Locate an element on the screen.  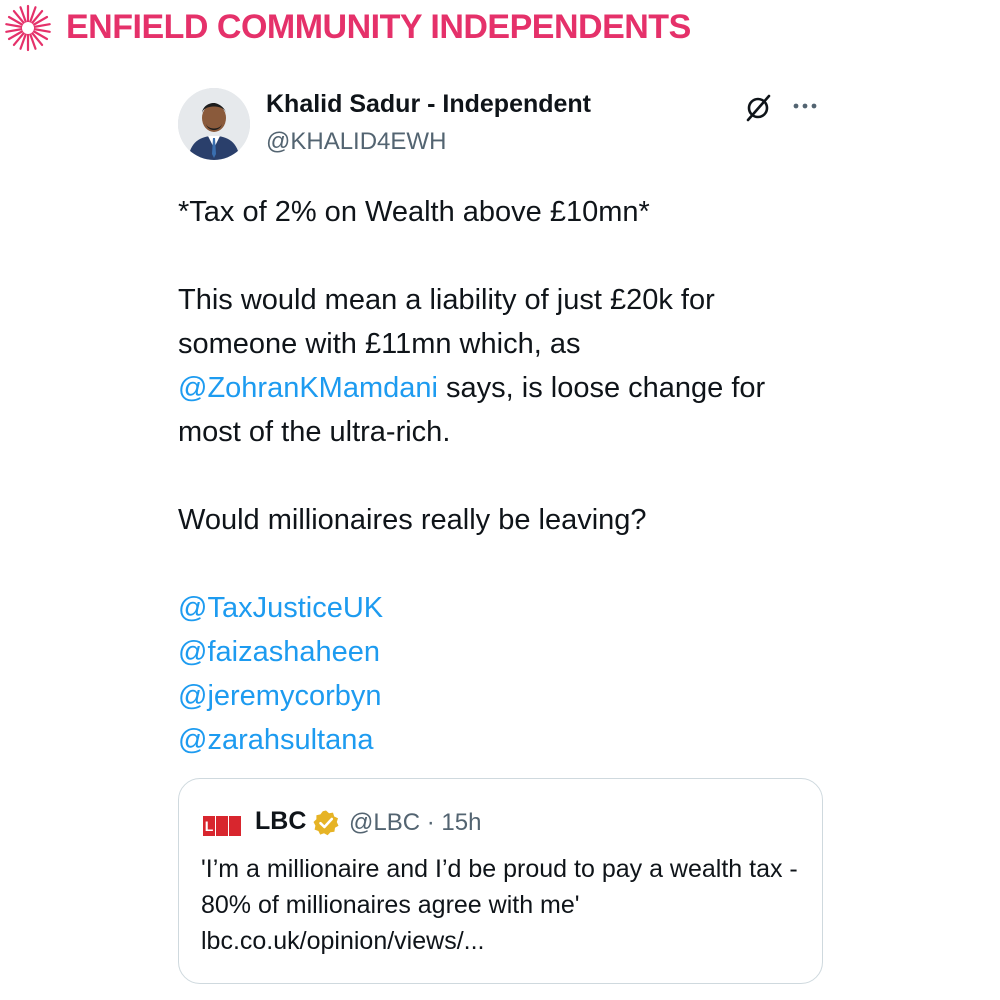
avatar-image is located at coordinates (214, 124).